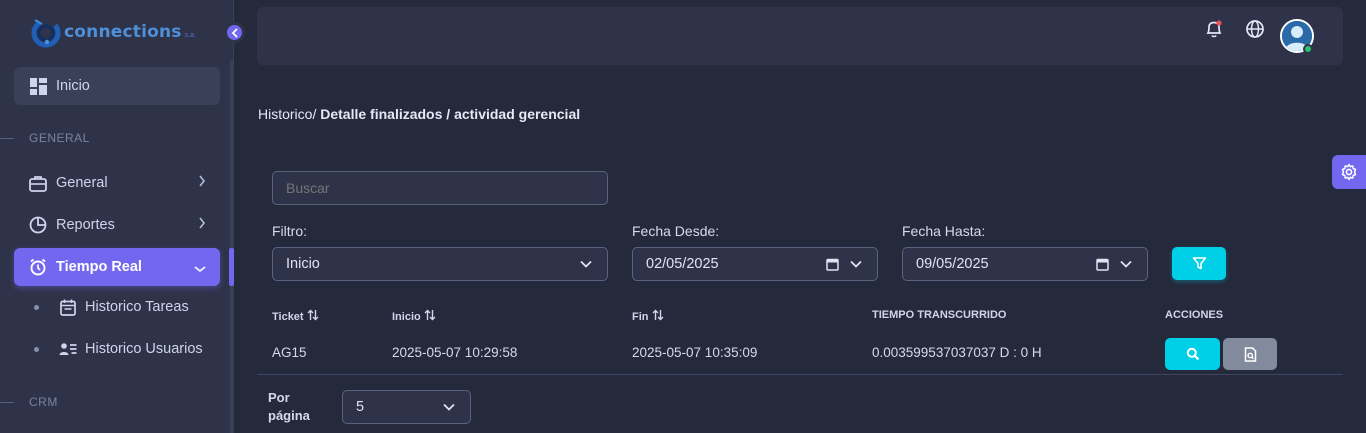 The height and width of the screenshot is (433, 1366). I want to click on logo-subtext: s.a., so click(190, 35).